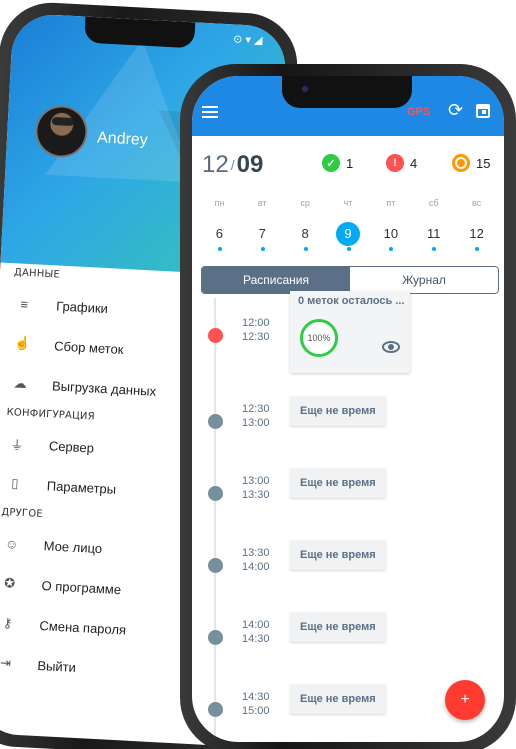 The width and height of the screenshot is (516, 749). I want to click on date-month: 09, so click(250, 164).